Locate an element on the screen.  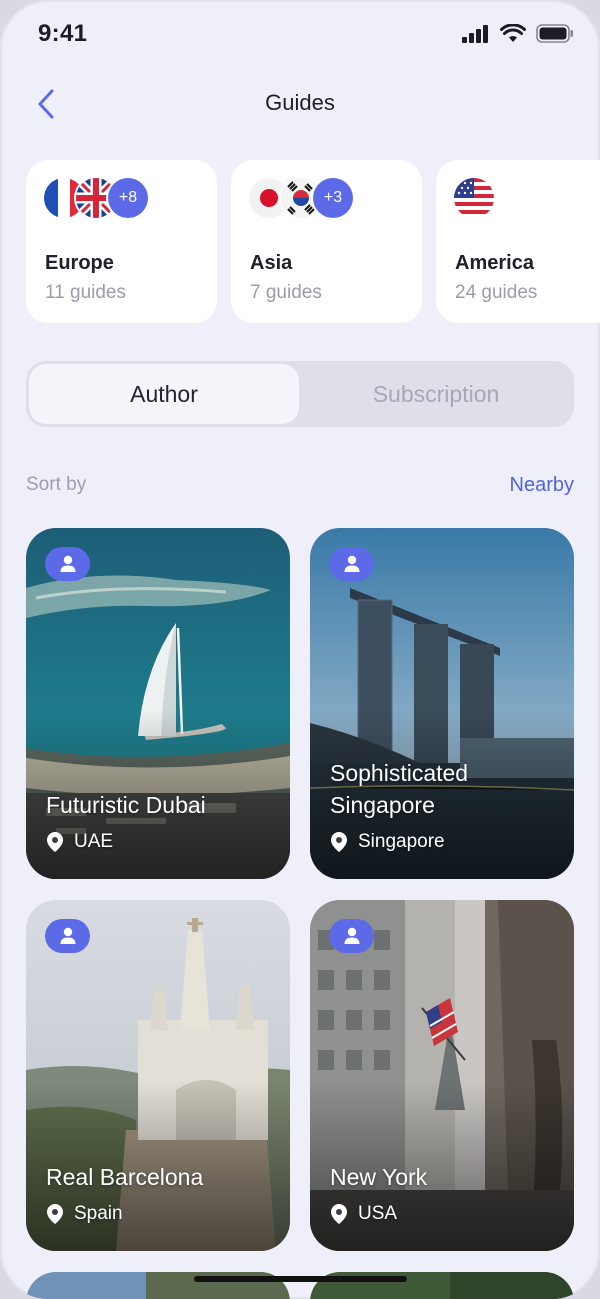
region-card-europe: +8 Europe 11 guides is located at coordinates (121, 241).